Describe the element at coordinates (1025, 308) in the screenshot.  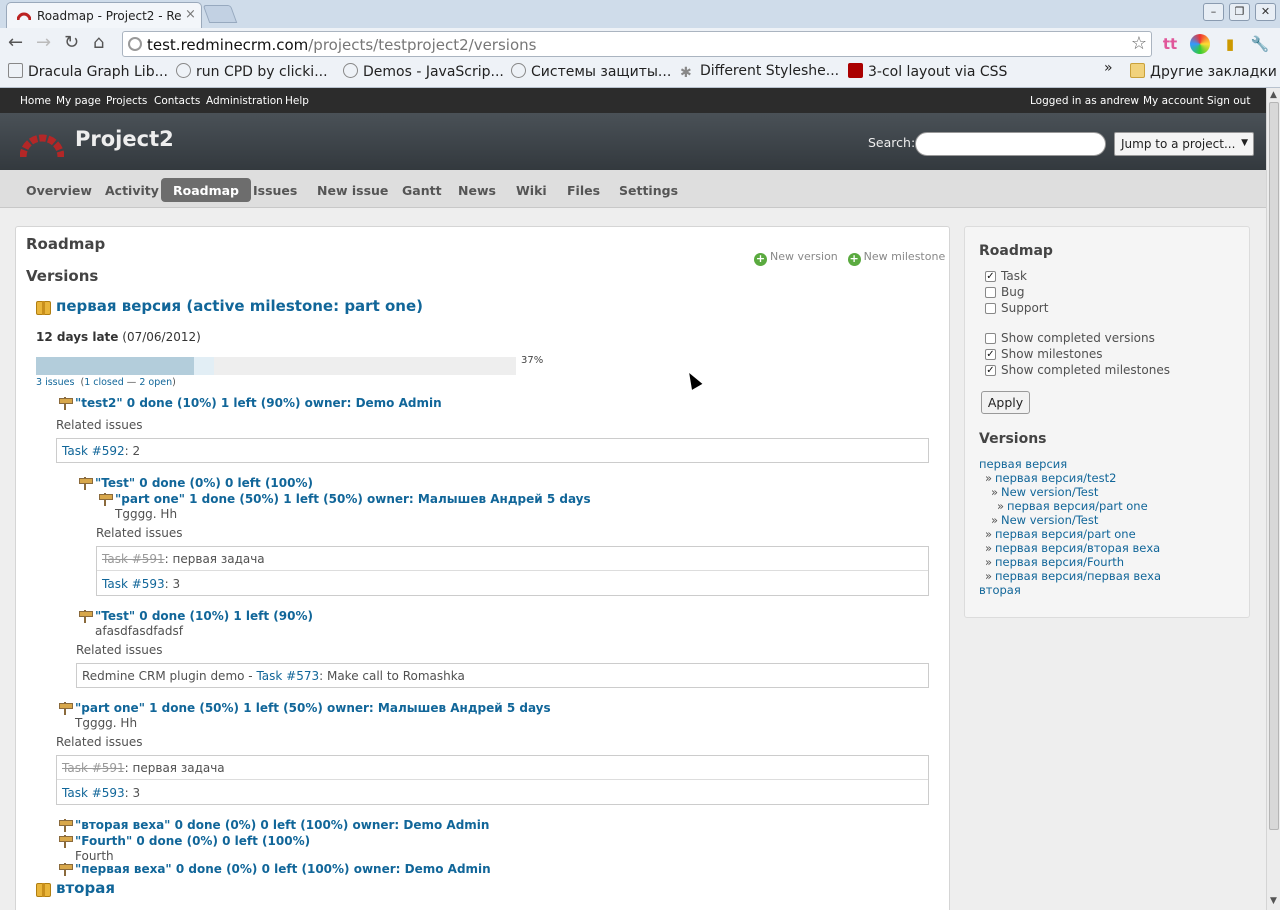
I see `tracker-label: Support` at that location.